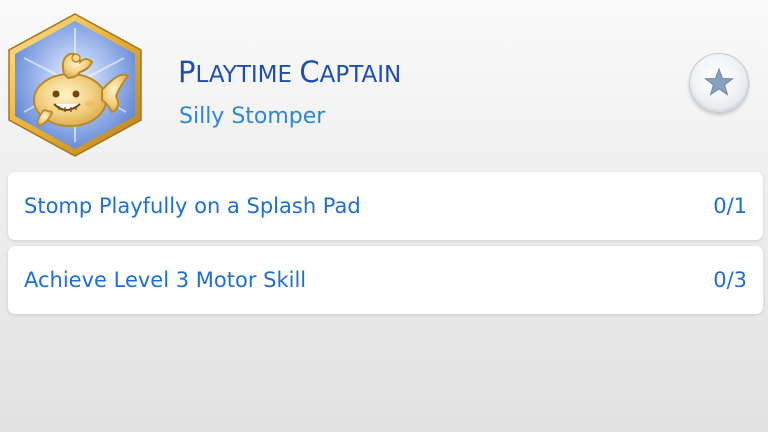 The image size is (768, 432). I want to click on favorite-star-button, so click(719, 83).